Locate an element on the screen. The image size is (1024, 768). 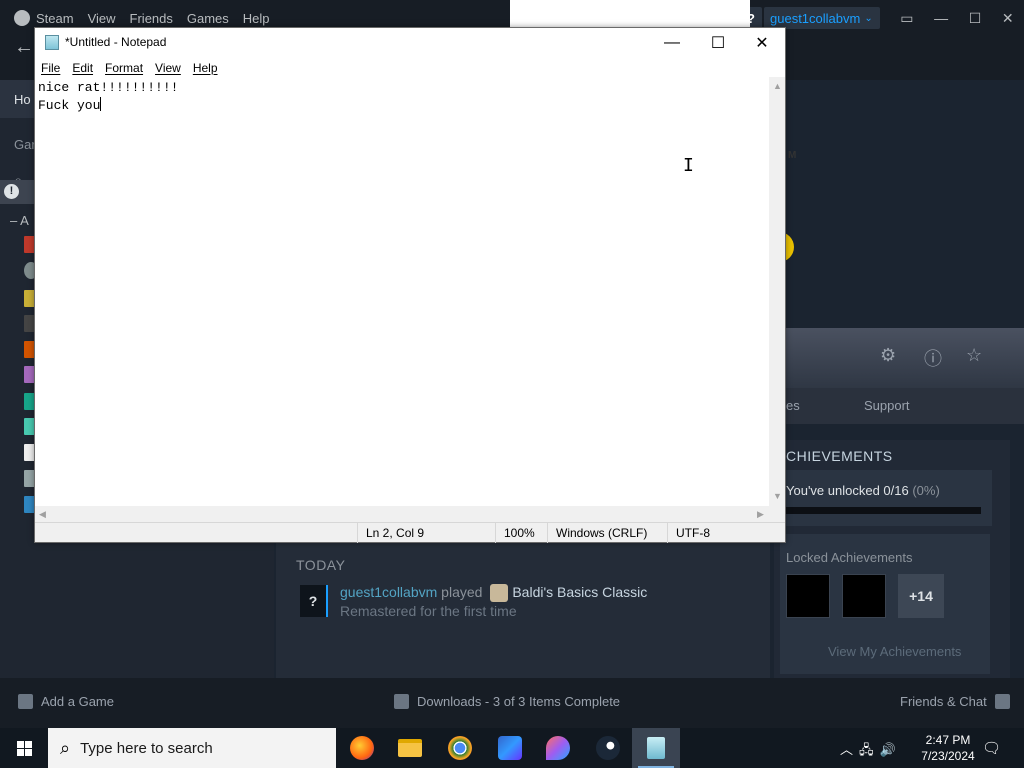
status-bar: Ln 2, Col 9 100% Windows (CRLF) UTF-8 is located at coordinates (410, 532).